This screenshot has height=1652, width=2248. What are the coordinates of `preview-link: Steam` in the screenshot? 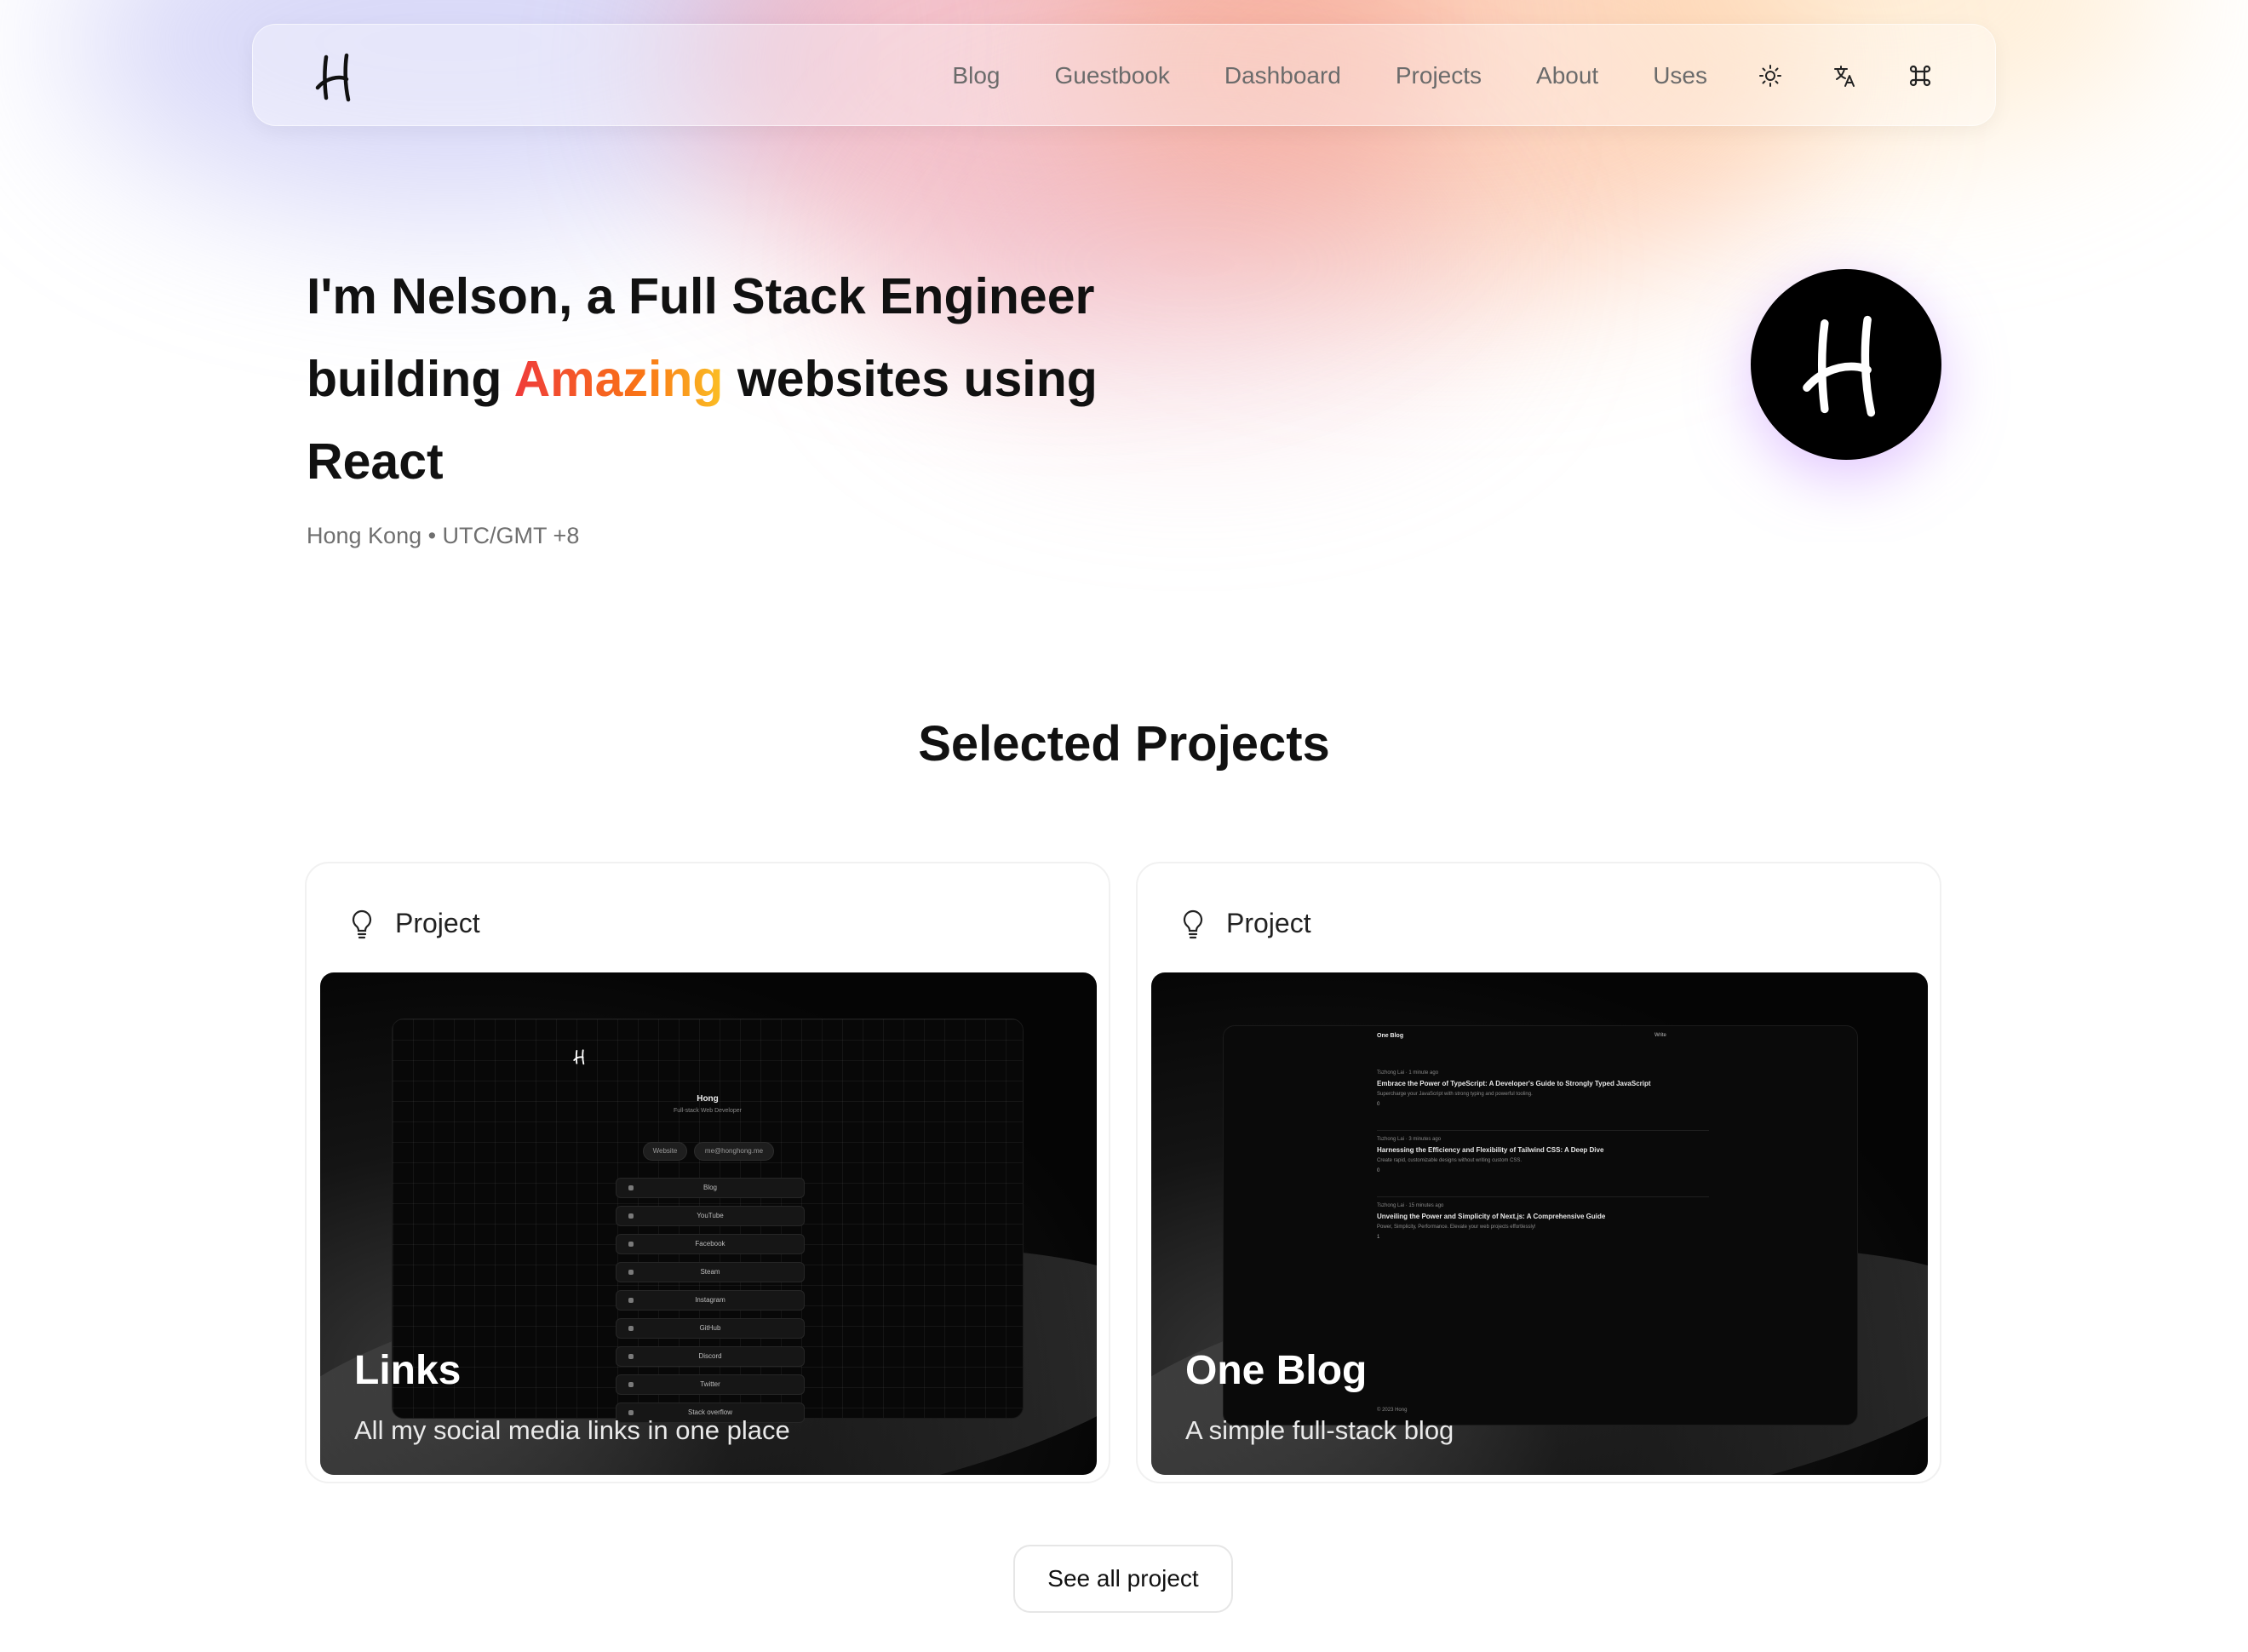 It's located at (710, 1272).